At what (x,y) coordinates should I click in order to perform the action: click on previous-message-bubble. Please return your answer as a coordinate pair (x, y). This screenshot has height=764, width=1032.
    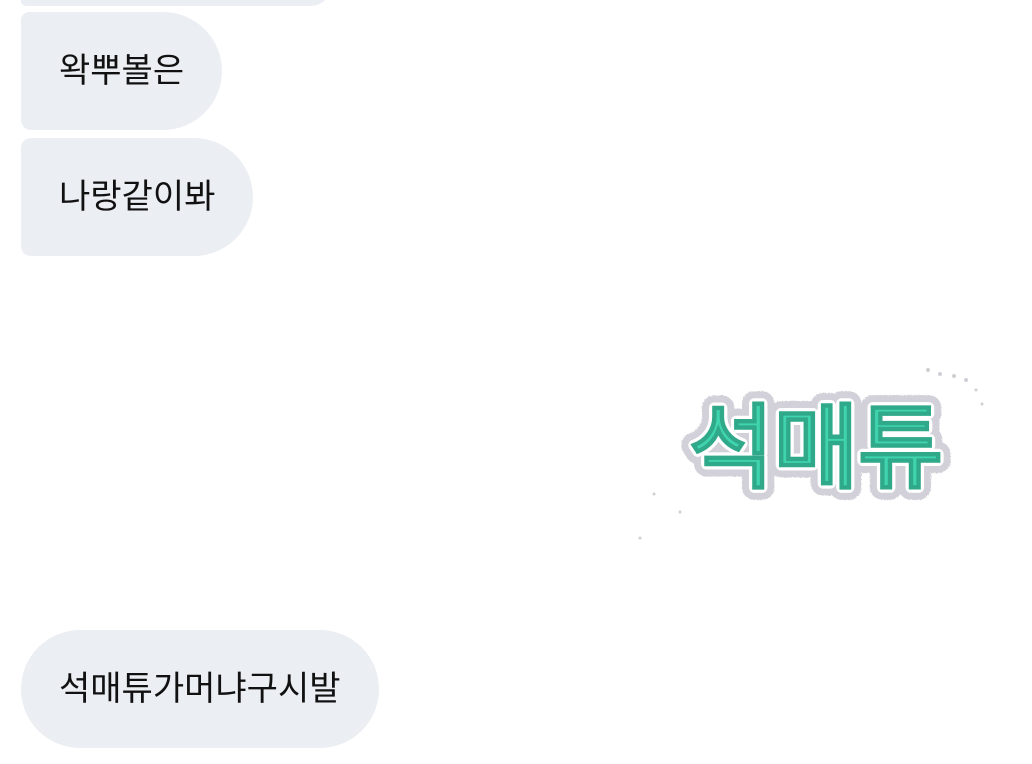
    Looking at the image, I should click on (176, 3).